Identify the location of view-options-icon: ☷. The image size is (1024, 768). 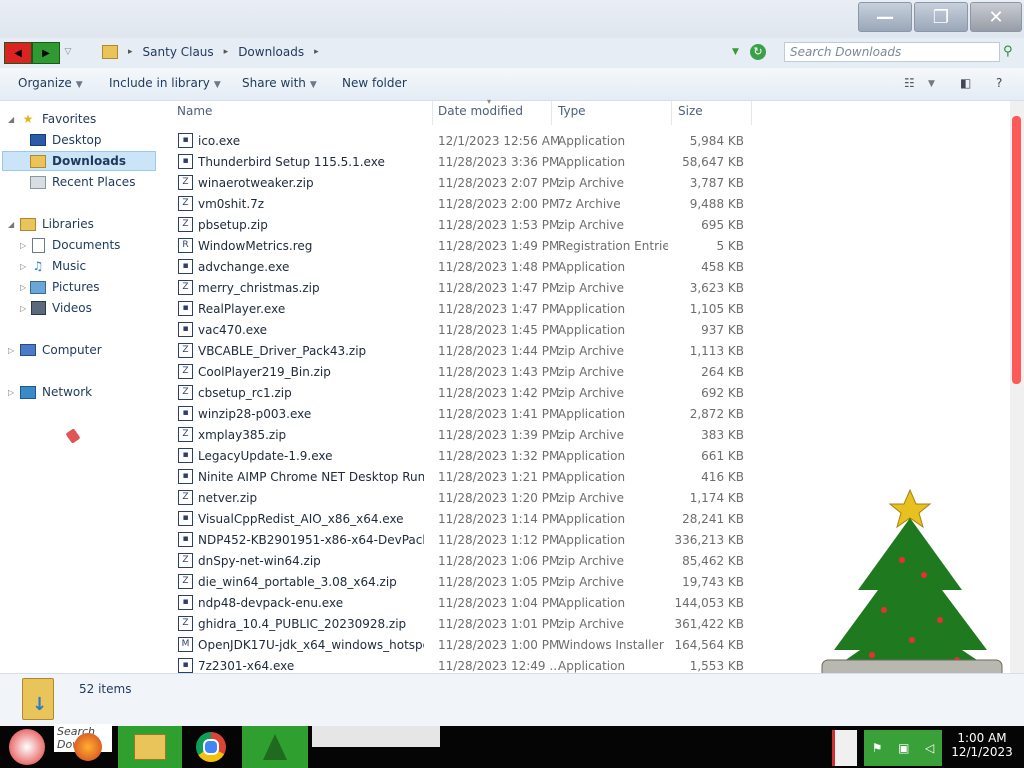
(909, 83).